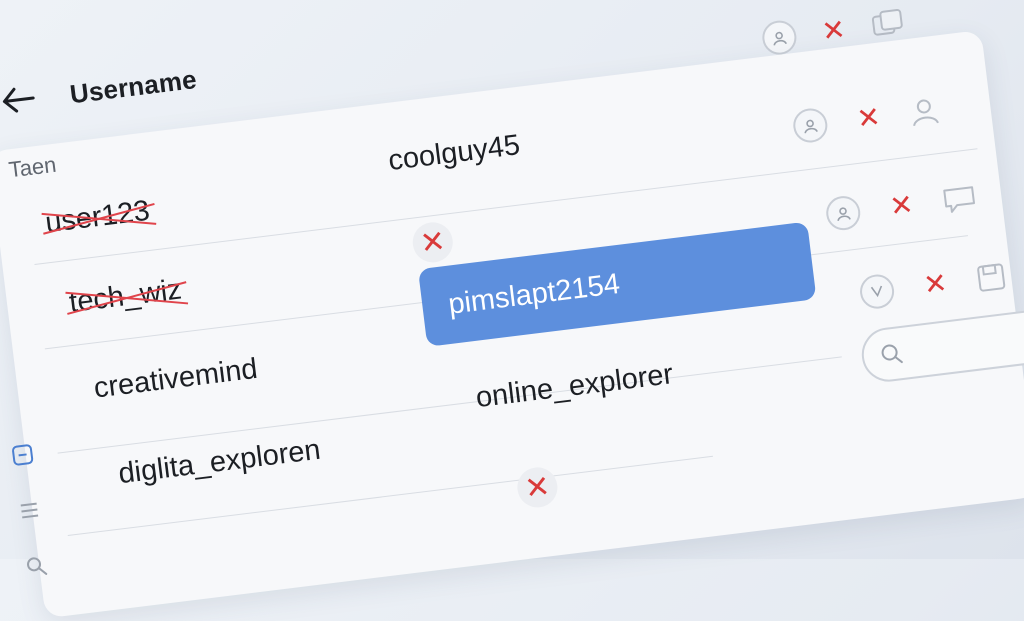  I want to click on save-icon, so click(991, 277).